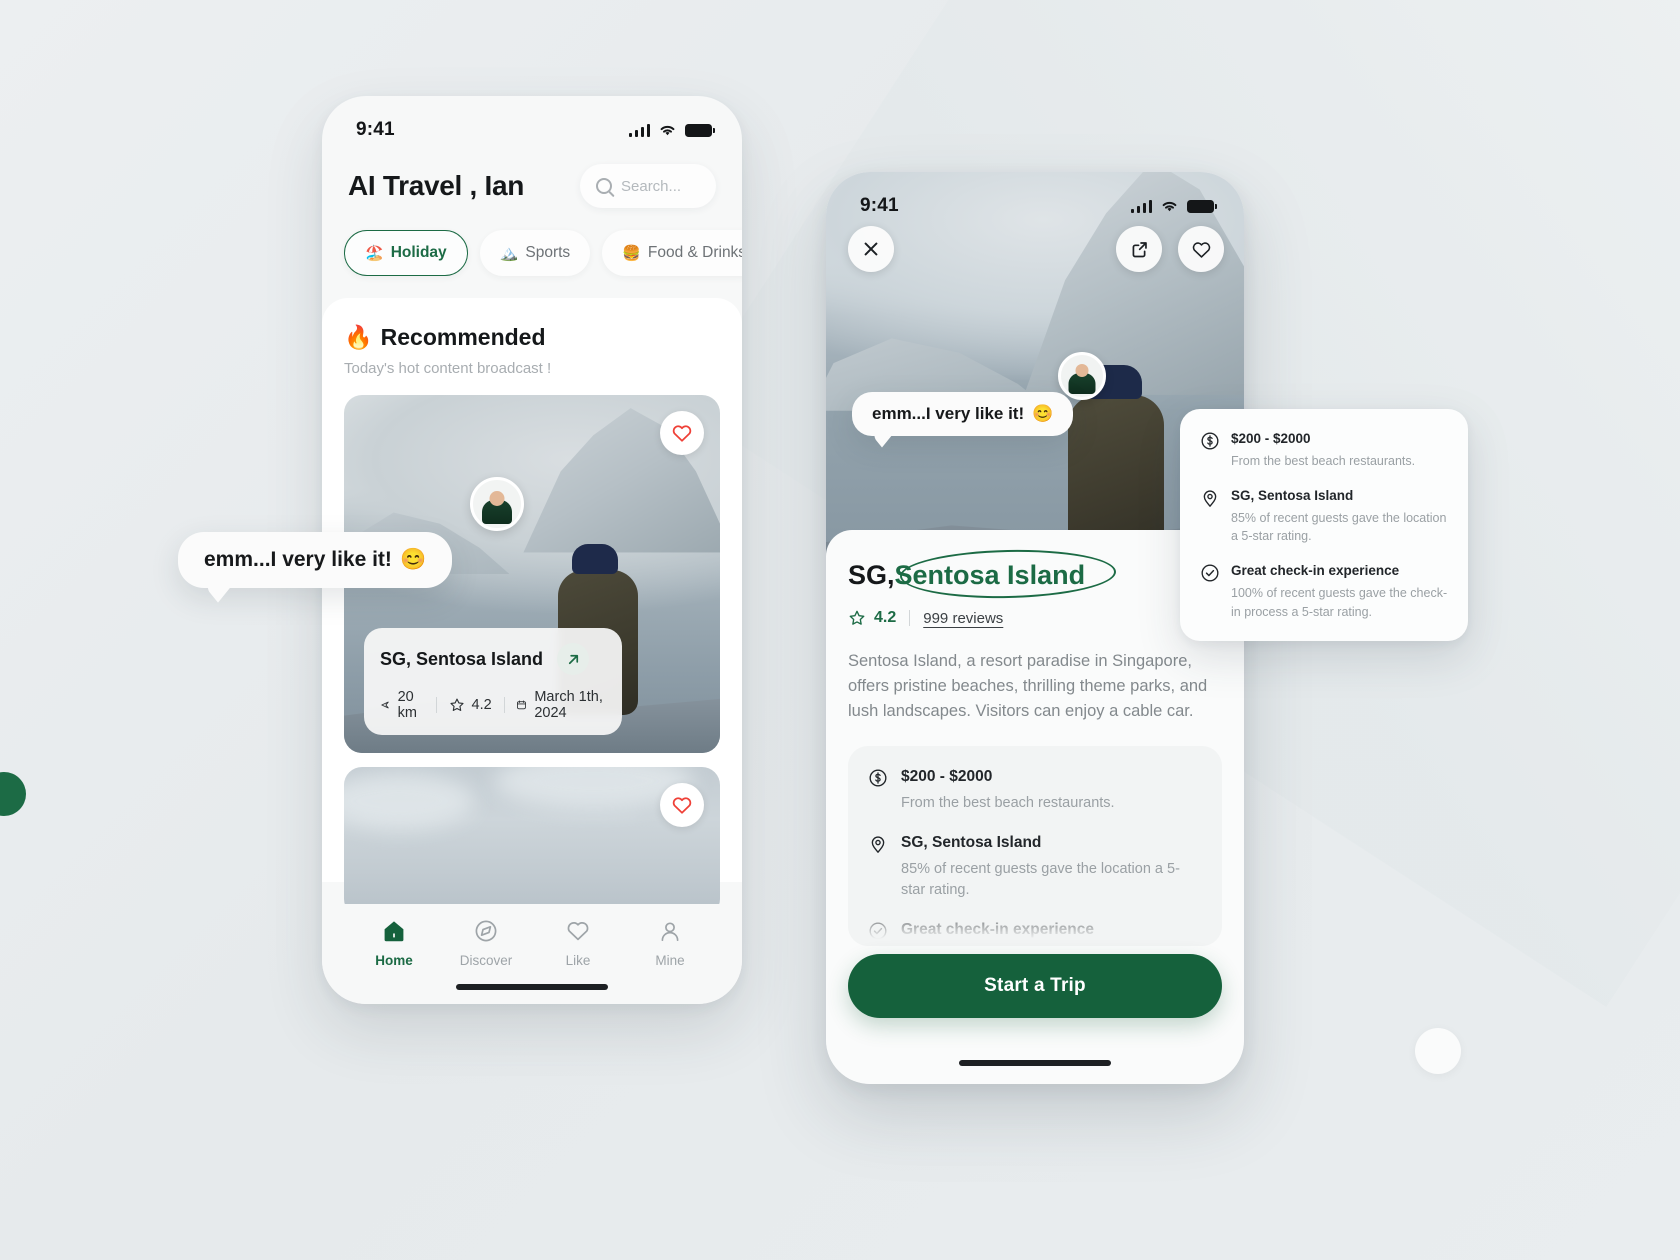 The width and height of the screenshot is (1680, 1260). What do you see at coordinates (493, 705) in the screenshot?
I see `location-meta-row: 20 km 4.2 March 1th, 2024` at bounding box center [493, 705].